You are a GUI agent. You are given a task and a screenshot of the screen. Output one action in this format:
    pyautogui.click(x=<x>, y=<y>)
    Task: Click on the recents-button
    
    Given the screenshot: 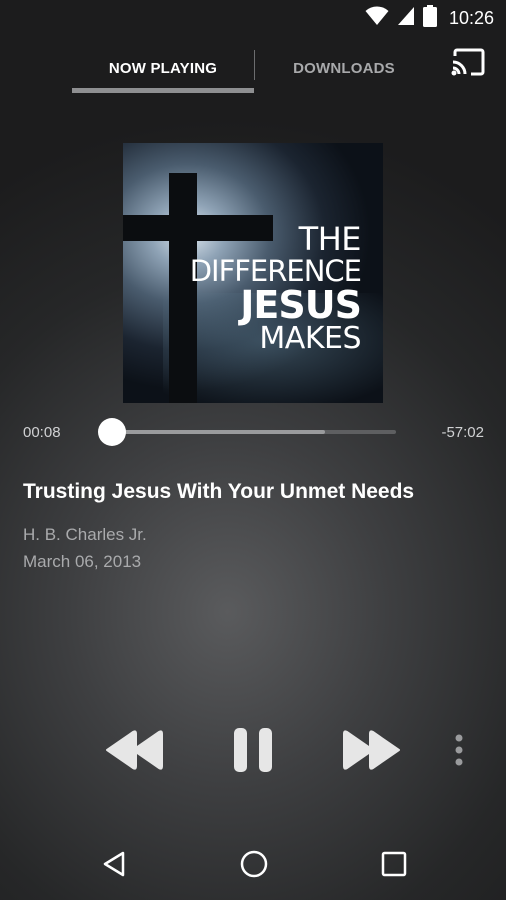 What is the action you would take?
    pyautogui.click(x=394, y=866)
    